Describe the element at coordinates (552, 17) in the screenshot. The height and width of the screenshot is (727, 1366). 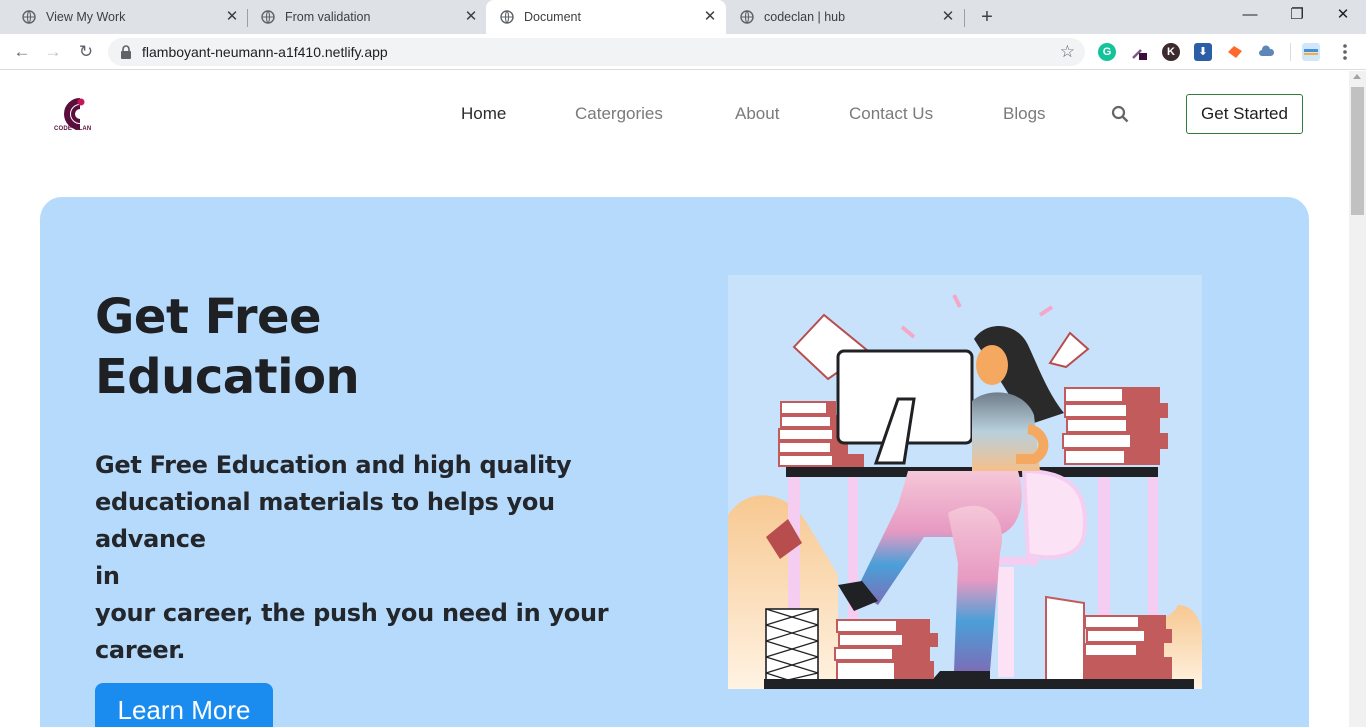
I see `tab-title: Document` at that location.